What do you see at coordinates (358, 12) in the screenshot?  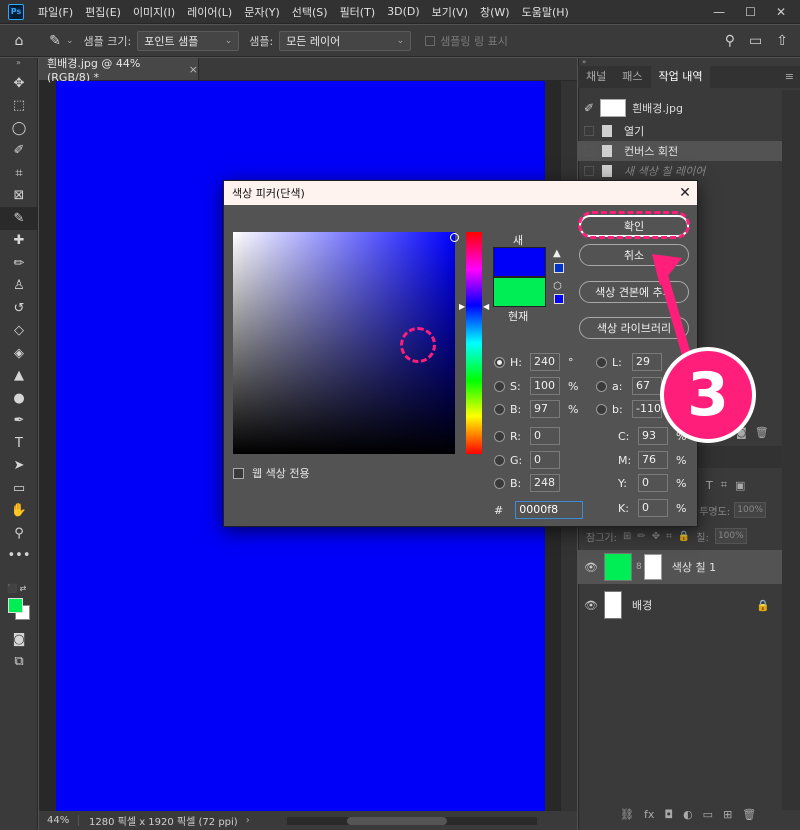 I see `menu-filter: 필터(T)` at bounding box center [358, 12].